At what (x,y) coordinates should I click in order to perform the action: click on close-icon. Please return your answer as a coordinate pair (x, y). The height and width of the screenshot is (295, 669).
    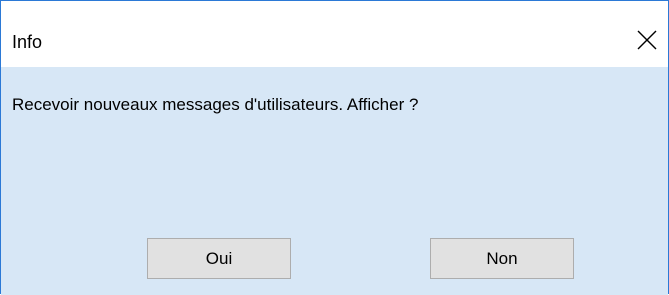
    Looking at the image, I should click on (647, 40).